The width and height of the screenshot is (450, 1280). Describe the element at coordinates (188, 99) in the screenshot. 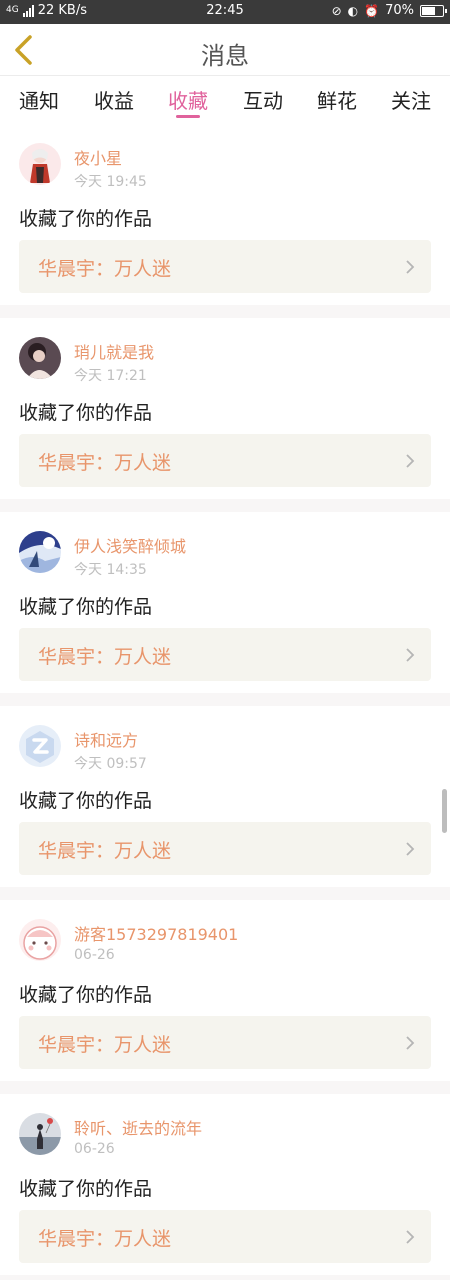

I see `tab-favorites: 收藏` at that location.